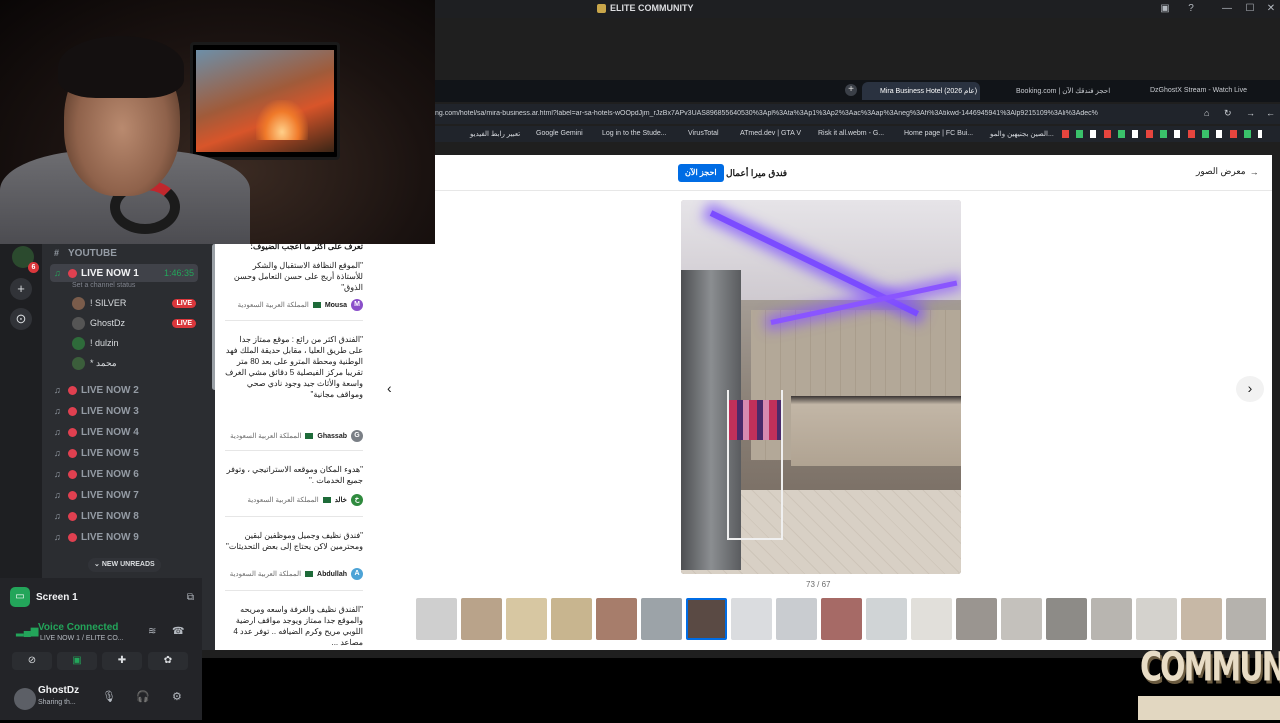 Image resolution: width=1280 pixels, height=723 pixels. I want to click on screen-share-row: ▭ Screen 1 ⧉, so click(102, 597).